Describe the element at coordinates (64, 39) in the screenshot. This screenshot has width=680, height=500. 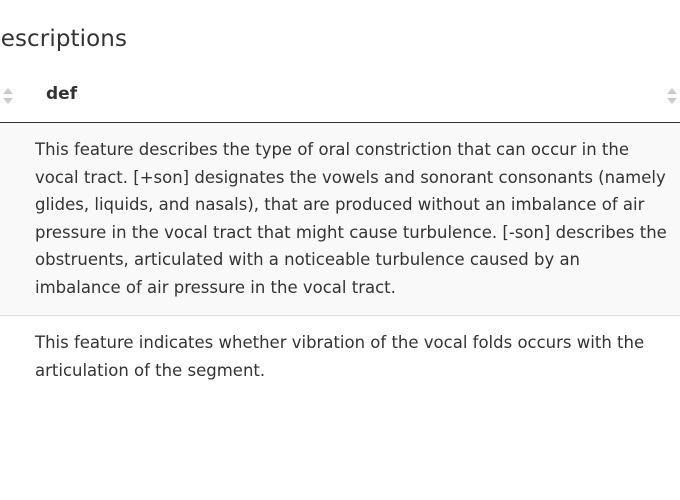
I see `section-title: descriptions` at that location.